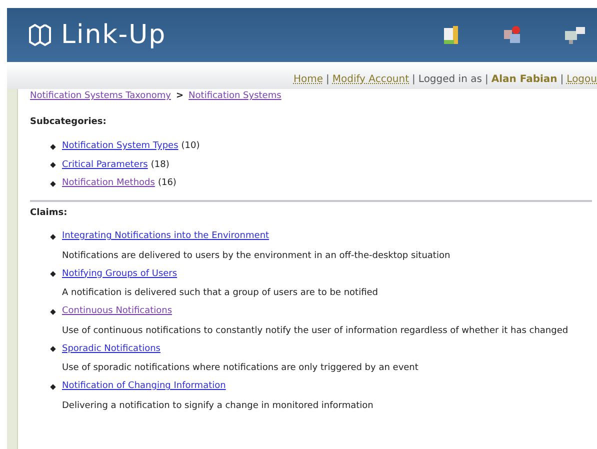 The image size is (597, 449). What do you see at coordinates (144, 387) in the screenshot?
I see `claim-link: Notification of Changing Information` at bounding box center [144, 387].